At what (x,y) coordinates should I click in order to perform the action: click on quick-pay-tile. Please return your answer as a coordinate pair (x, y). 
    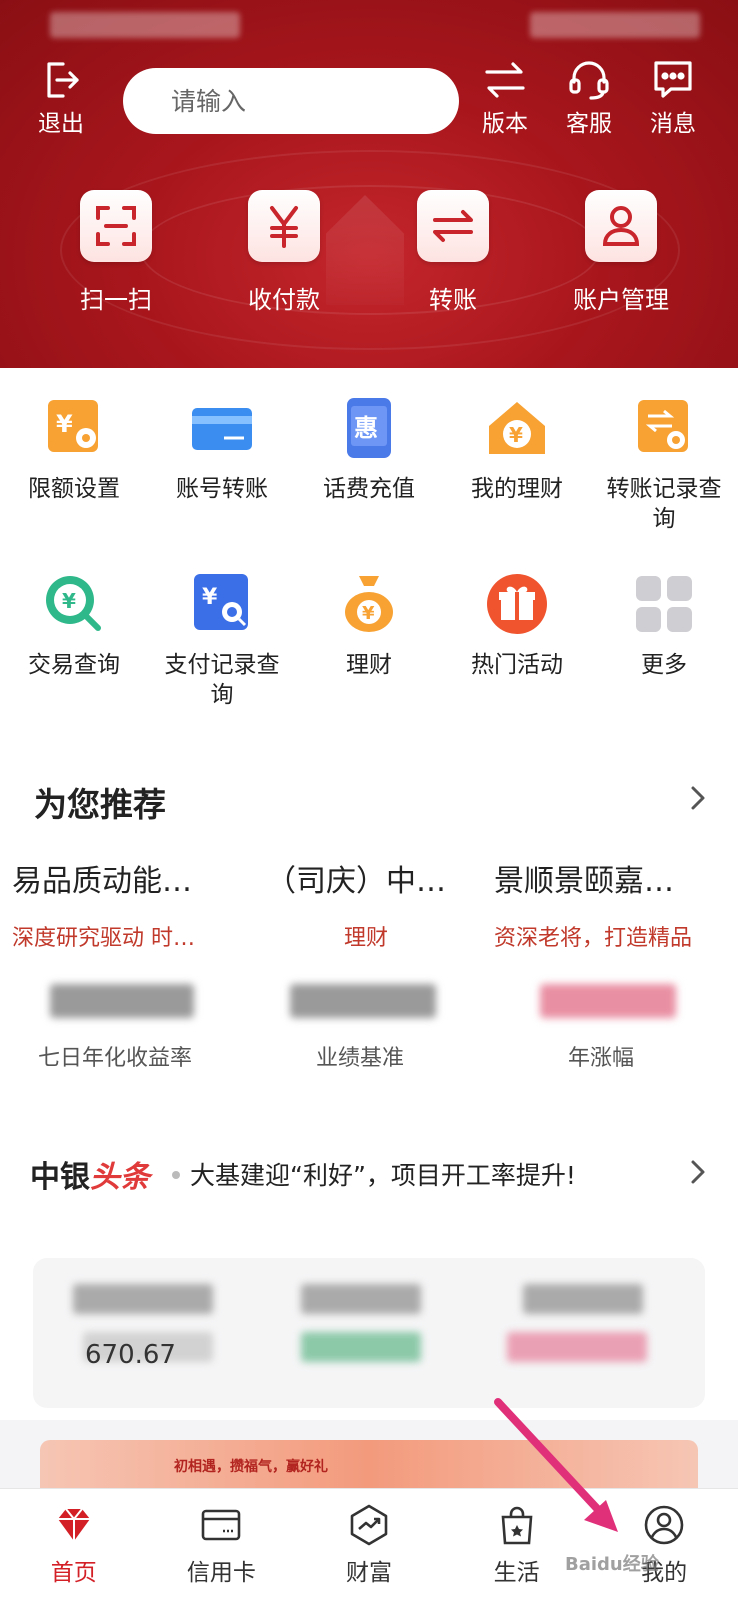
    Looking at the image, I should click on (284, 226).